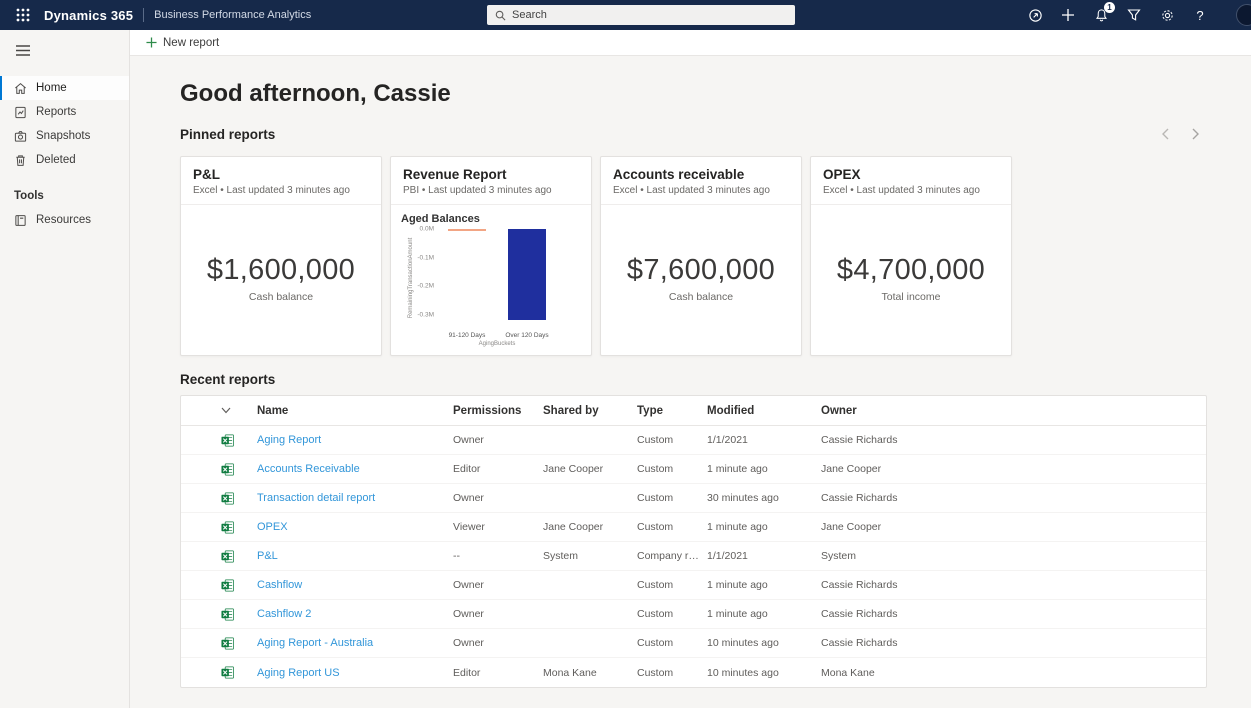 This screenshot has width=1251, height=708. Describe the element at coordinates (64, 220) in the screenshot. I see `sidebar-item-resources: Resources` at that location.